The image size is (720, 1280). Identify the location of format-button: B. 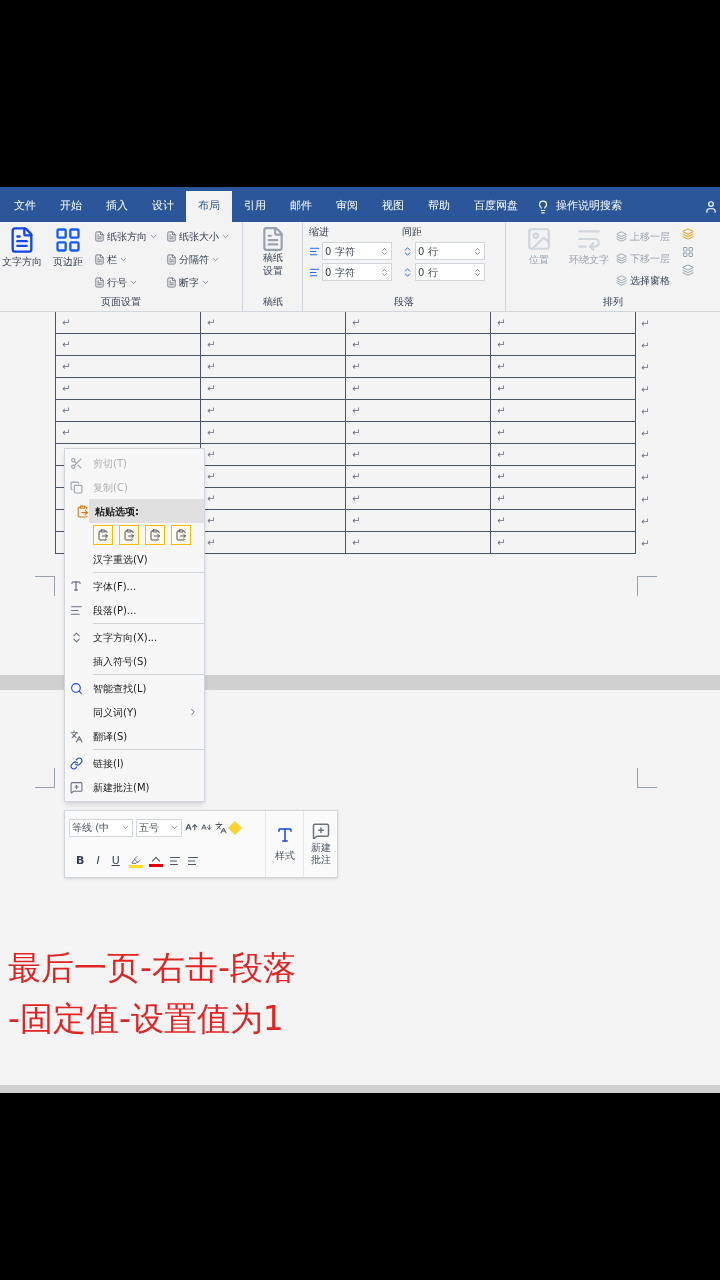
(80, 861).